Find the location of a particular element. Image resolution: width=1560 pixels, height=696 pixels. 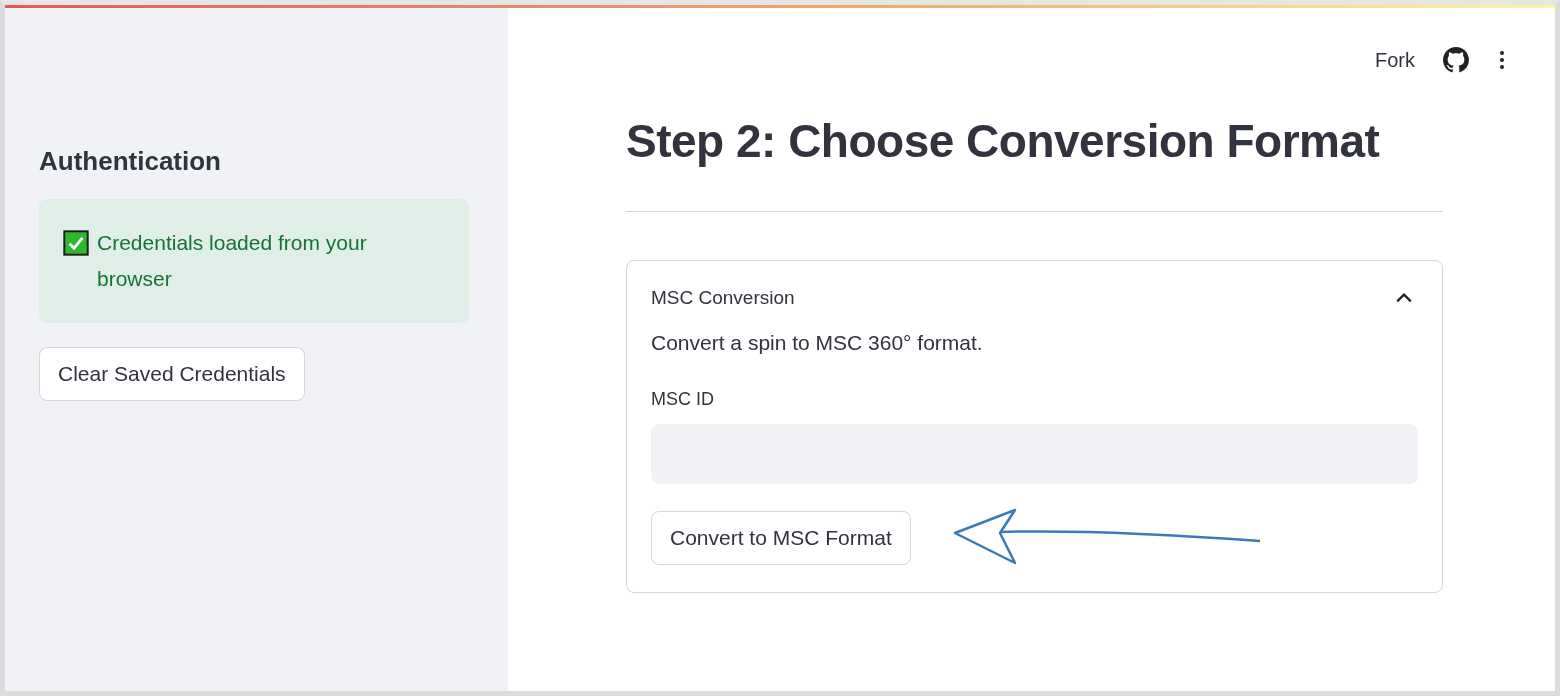

chevron-icon is located at coordinates (1404, 298).